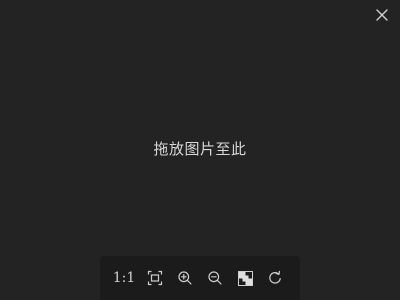 This screenshot has height=300, width=400. I want to click on zoom-out-button, so click(215, 278).